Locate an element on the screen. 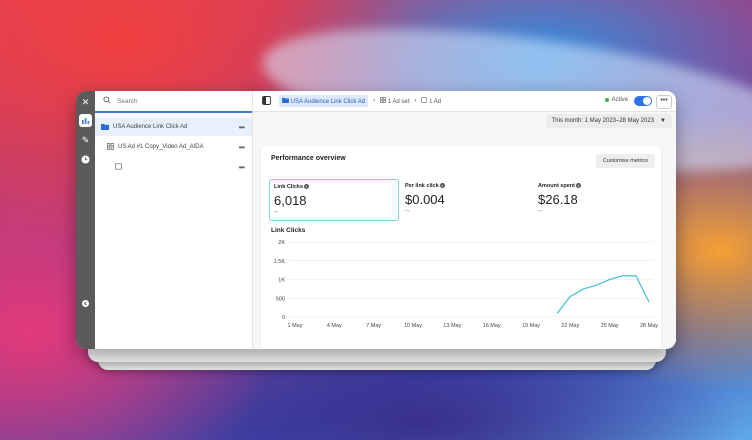  status-indicator: Active is located at coordinates (616, 100).